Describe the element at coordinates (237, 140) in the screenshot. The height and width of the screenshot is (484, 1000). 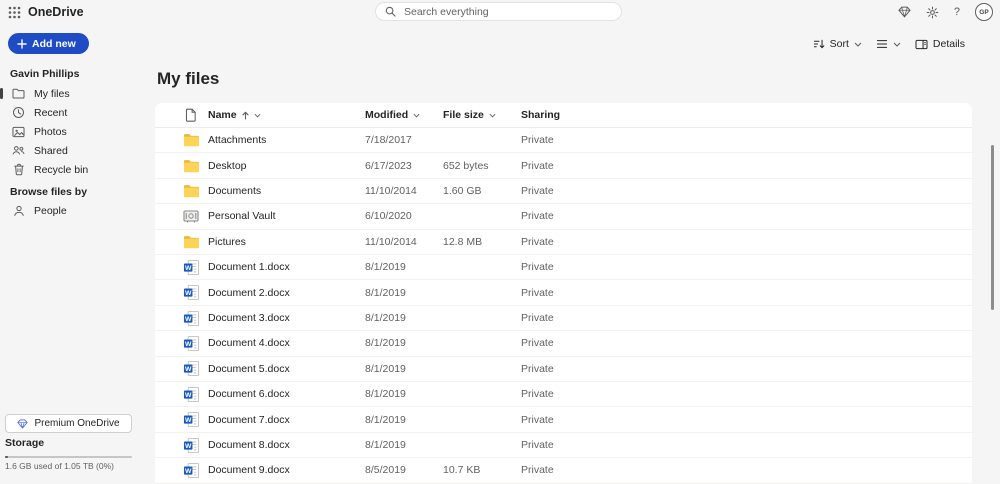
I see `file-name: Attachments` at that location.